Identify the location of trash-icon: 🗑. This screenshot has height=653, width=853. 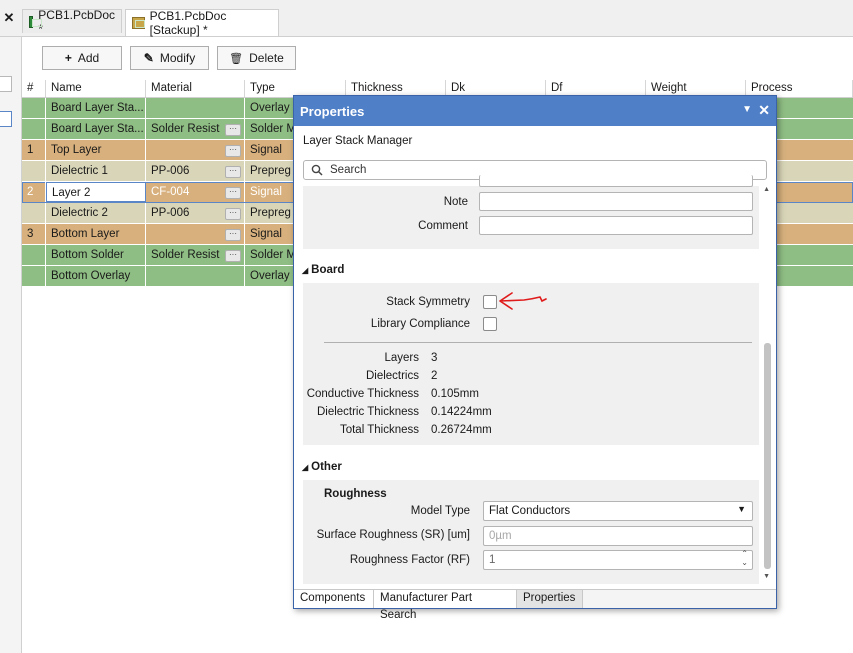
(236, 58).